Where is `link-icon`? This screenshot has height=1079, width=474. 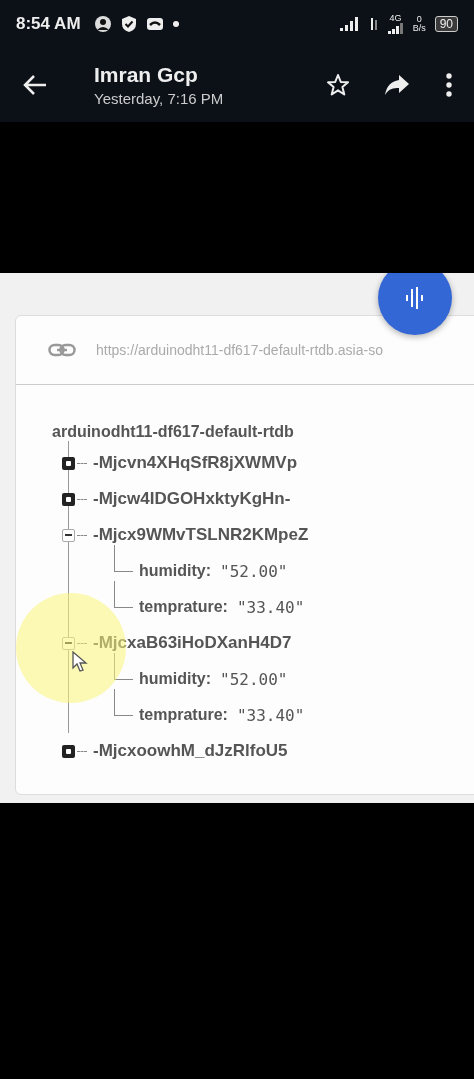 link-icon is located at coordinates (62, 350).